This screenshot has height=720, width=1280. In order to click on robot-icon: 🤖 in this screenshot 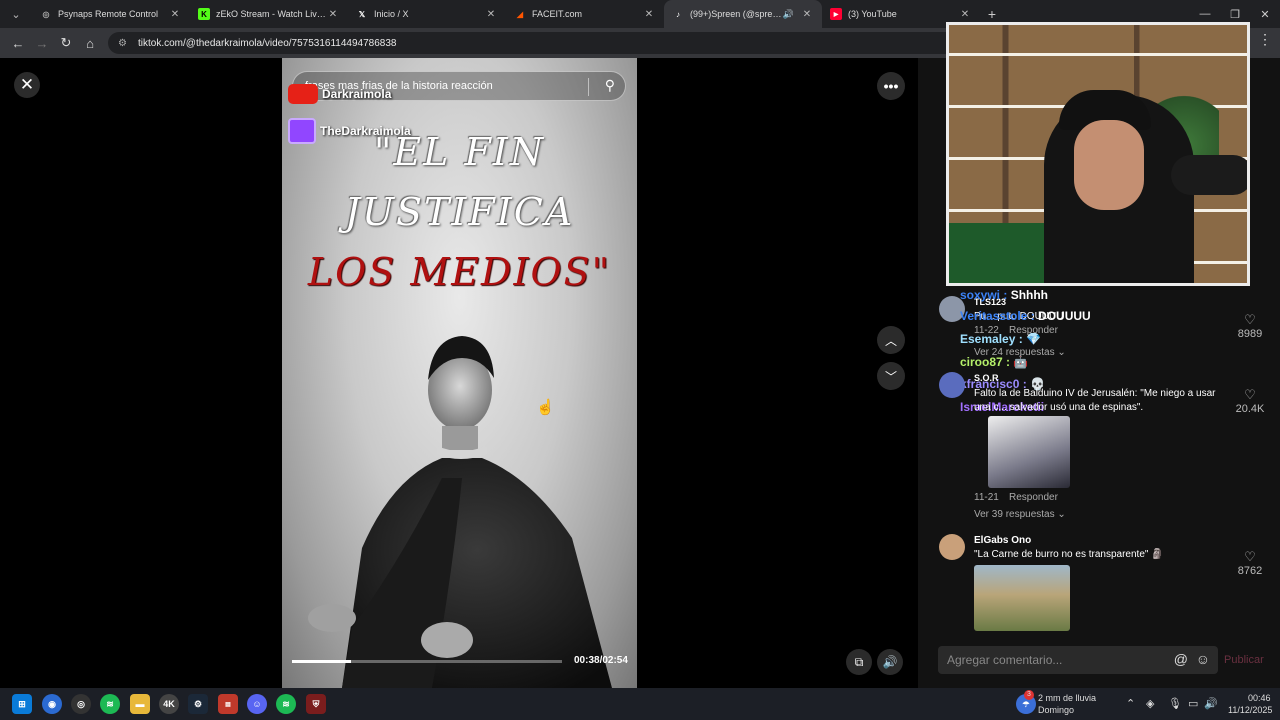, I will do `click(1021, 362)`.